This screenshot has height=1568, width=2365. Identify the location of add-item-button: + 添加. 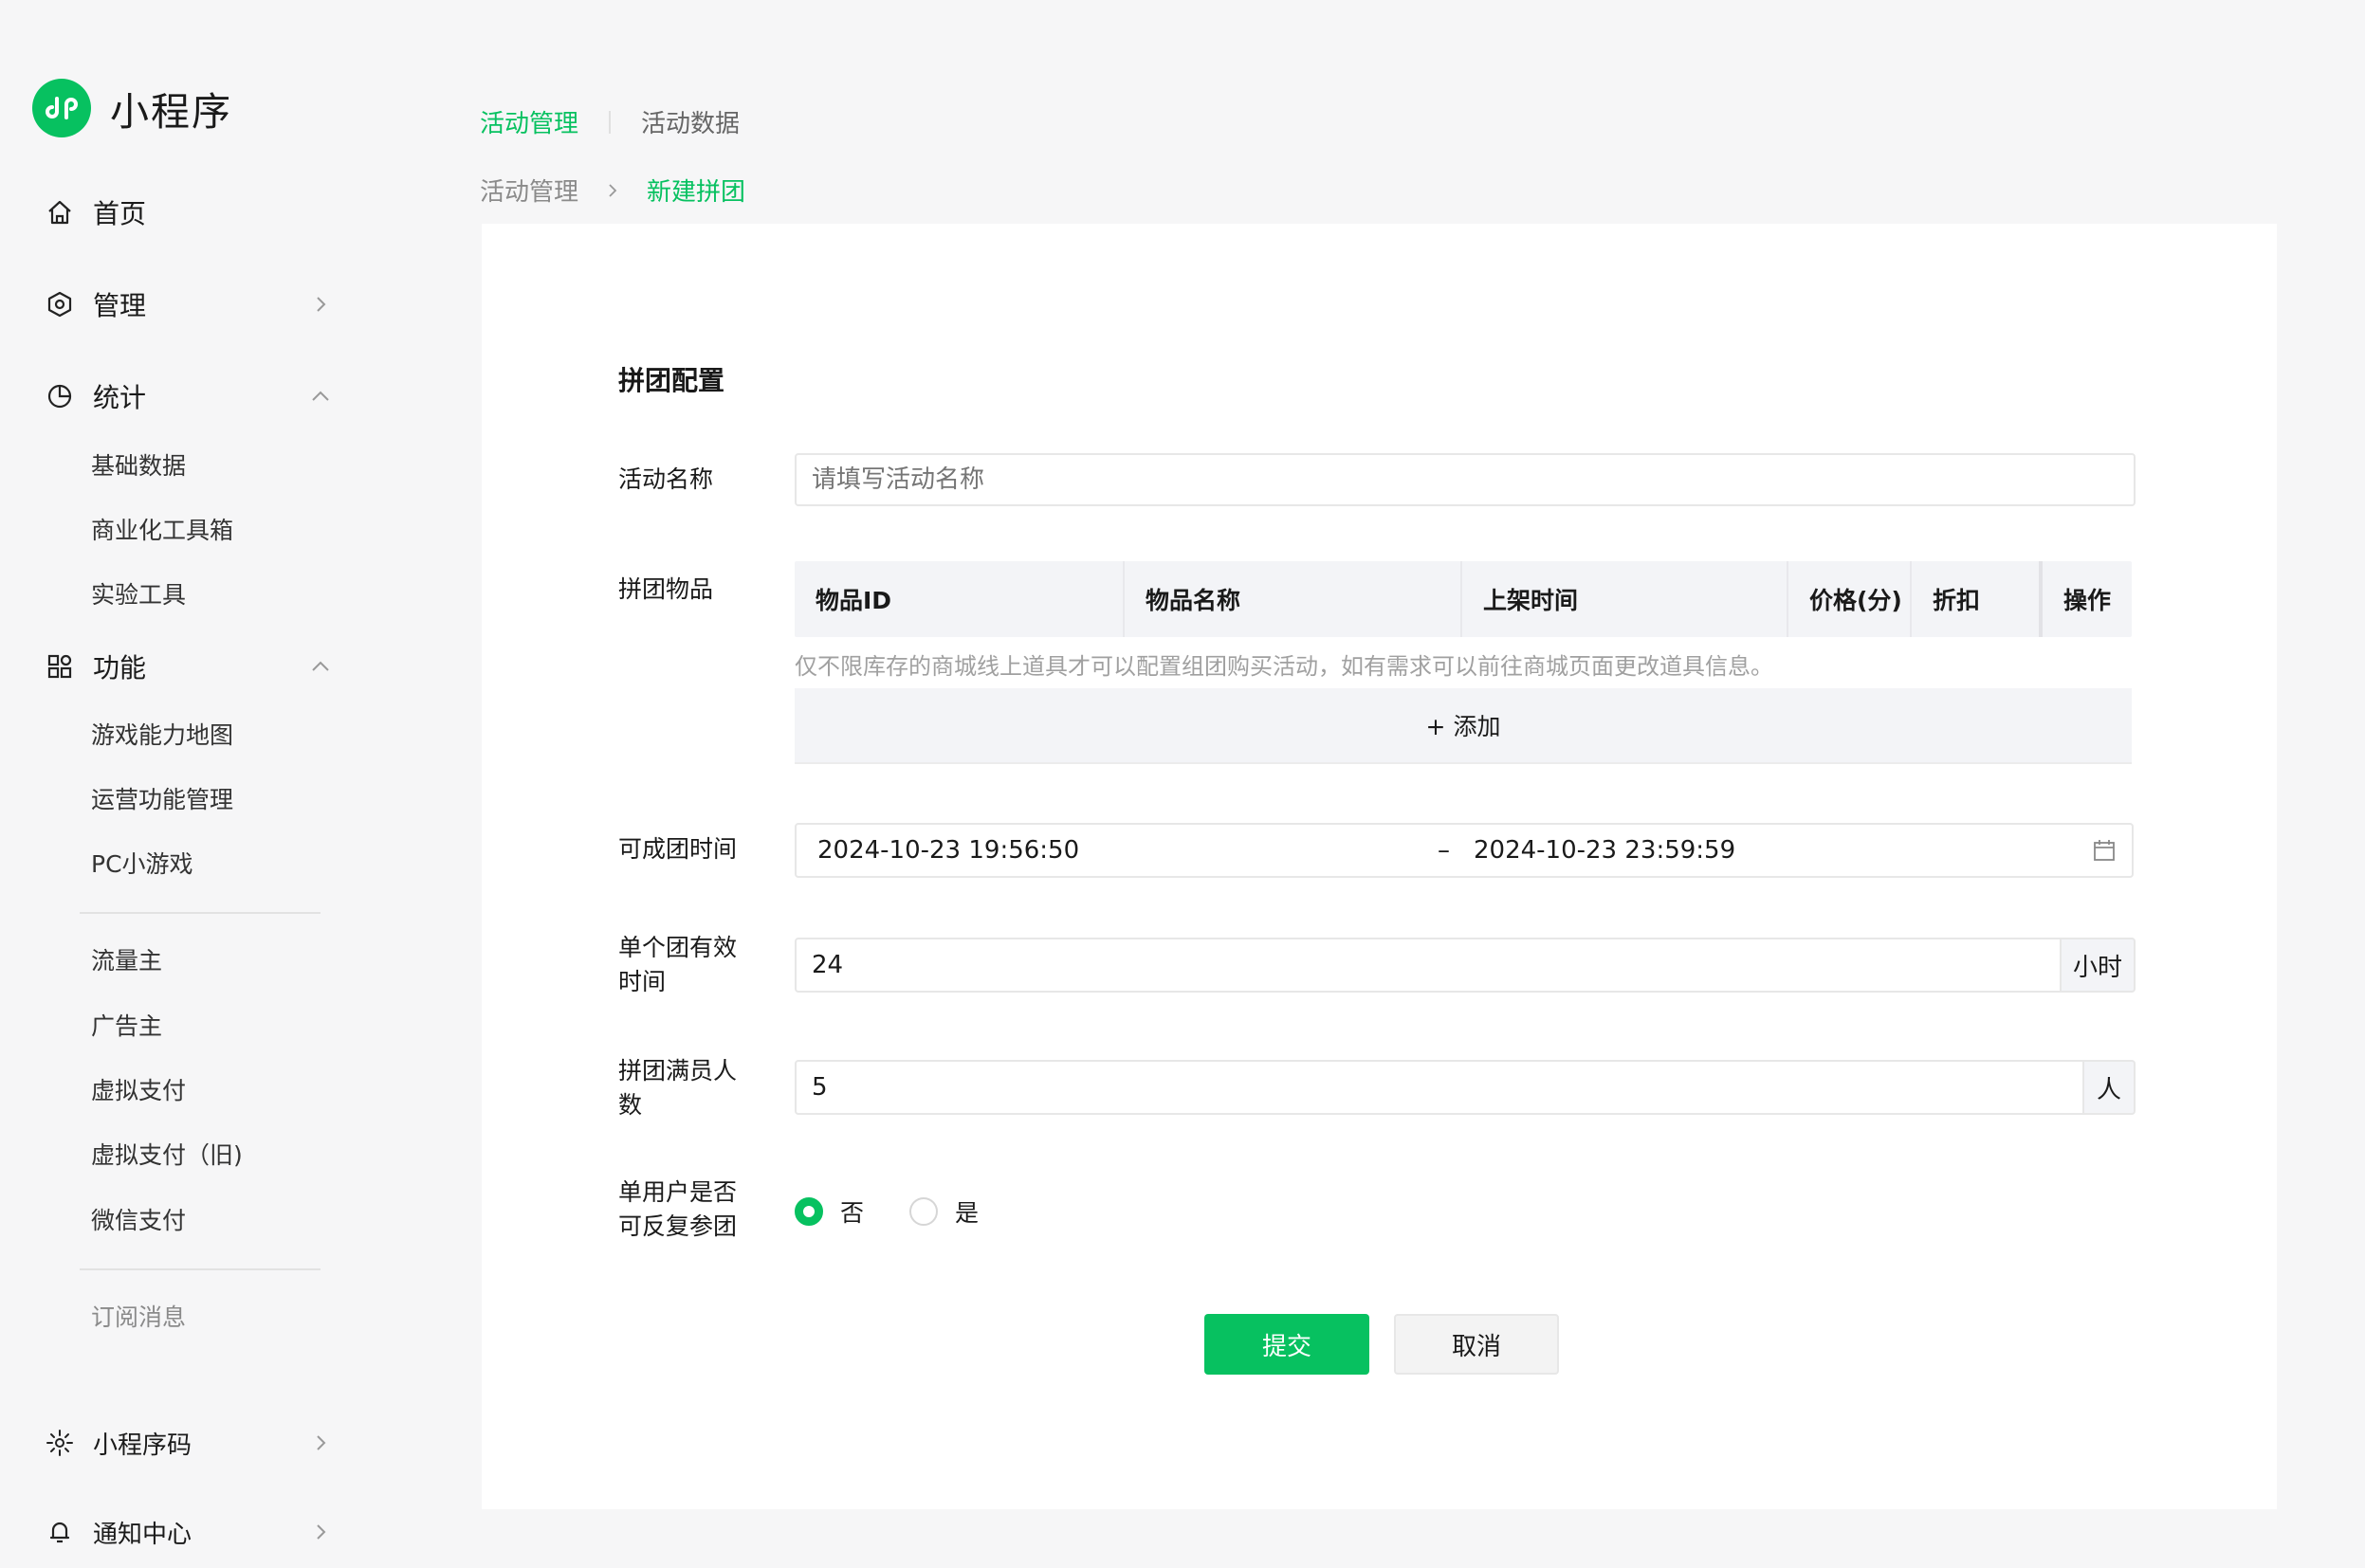
(1463, 726).